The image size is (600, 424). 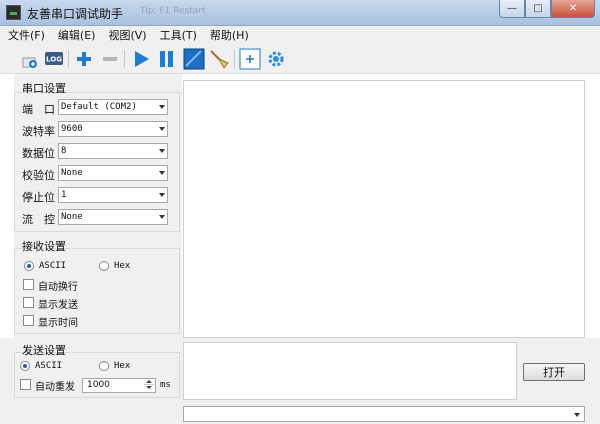 I want to click on menu-edit: 编辑(E), so click(x=77, y=35).